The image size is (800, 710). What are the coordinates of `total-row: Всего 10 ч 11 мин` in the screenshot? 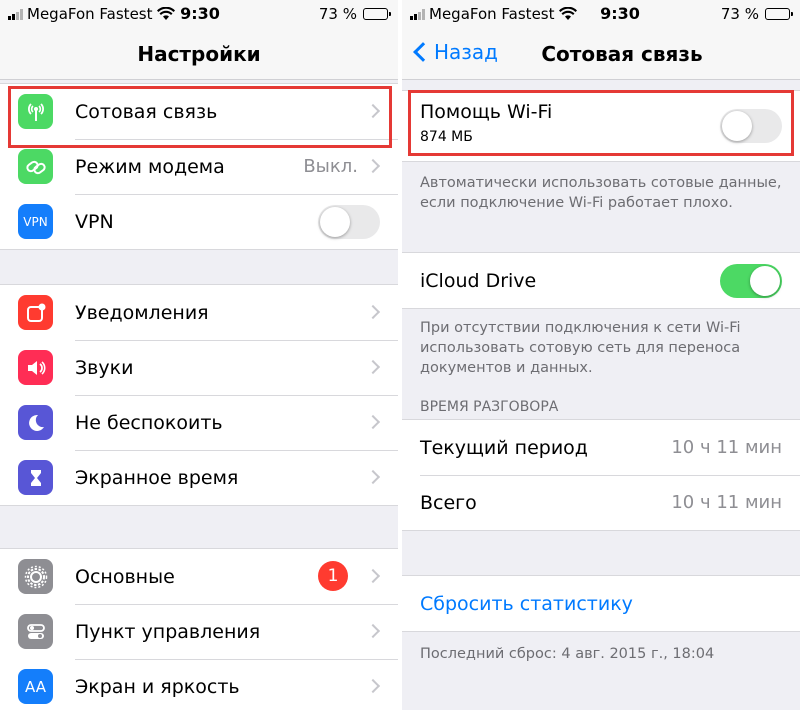 It's located at (601, 502).